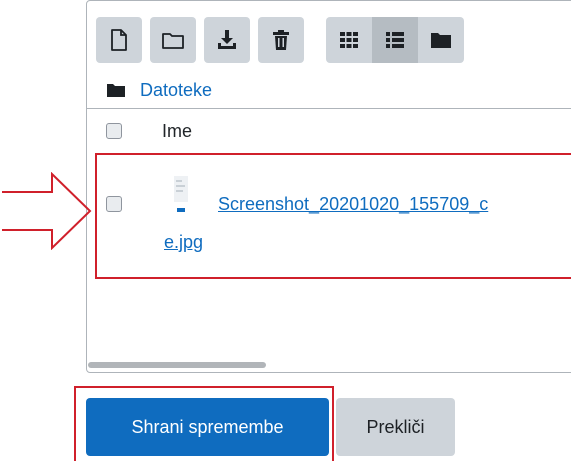  I want to click on new-file-icon, so click(119, 40).